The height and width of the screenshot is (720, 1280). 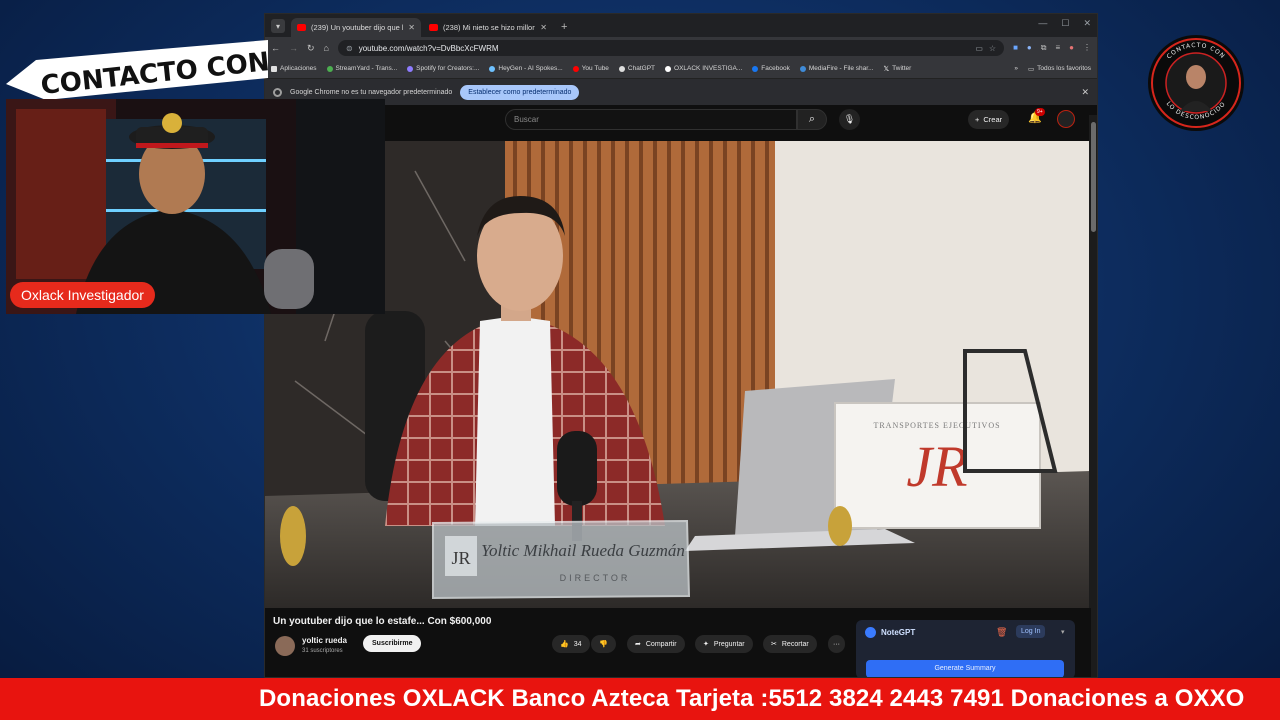 I want to click on share-button: ➦ Compartir, so click(x=656, y=644).